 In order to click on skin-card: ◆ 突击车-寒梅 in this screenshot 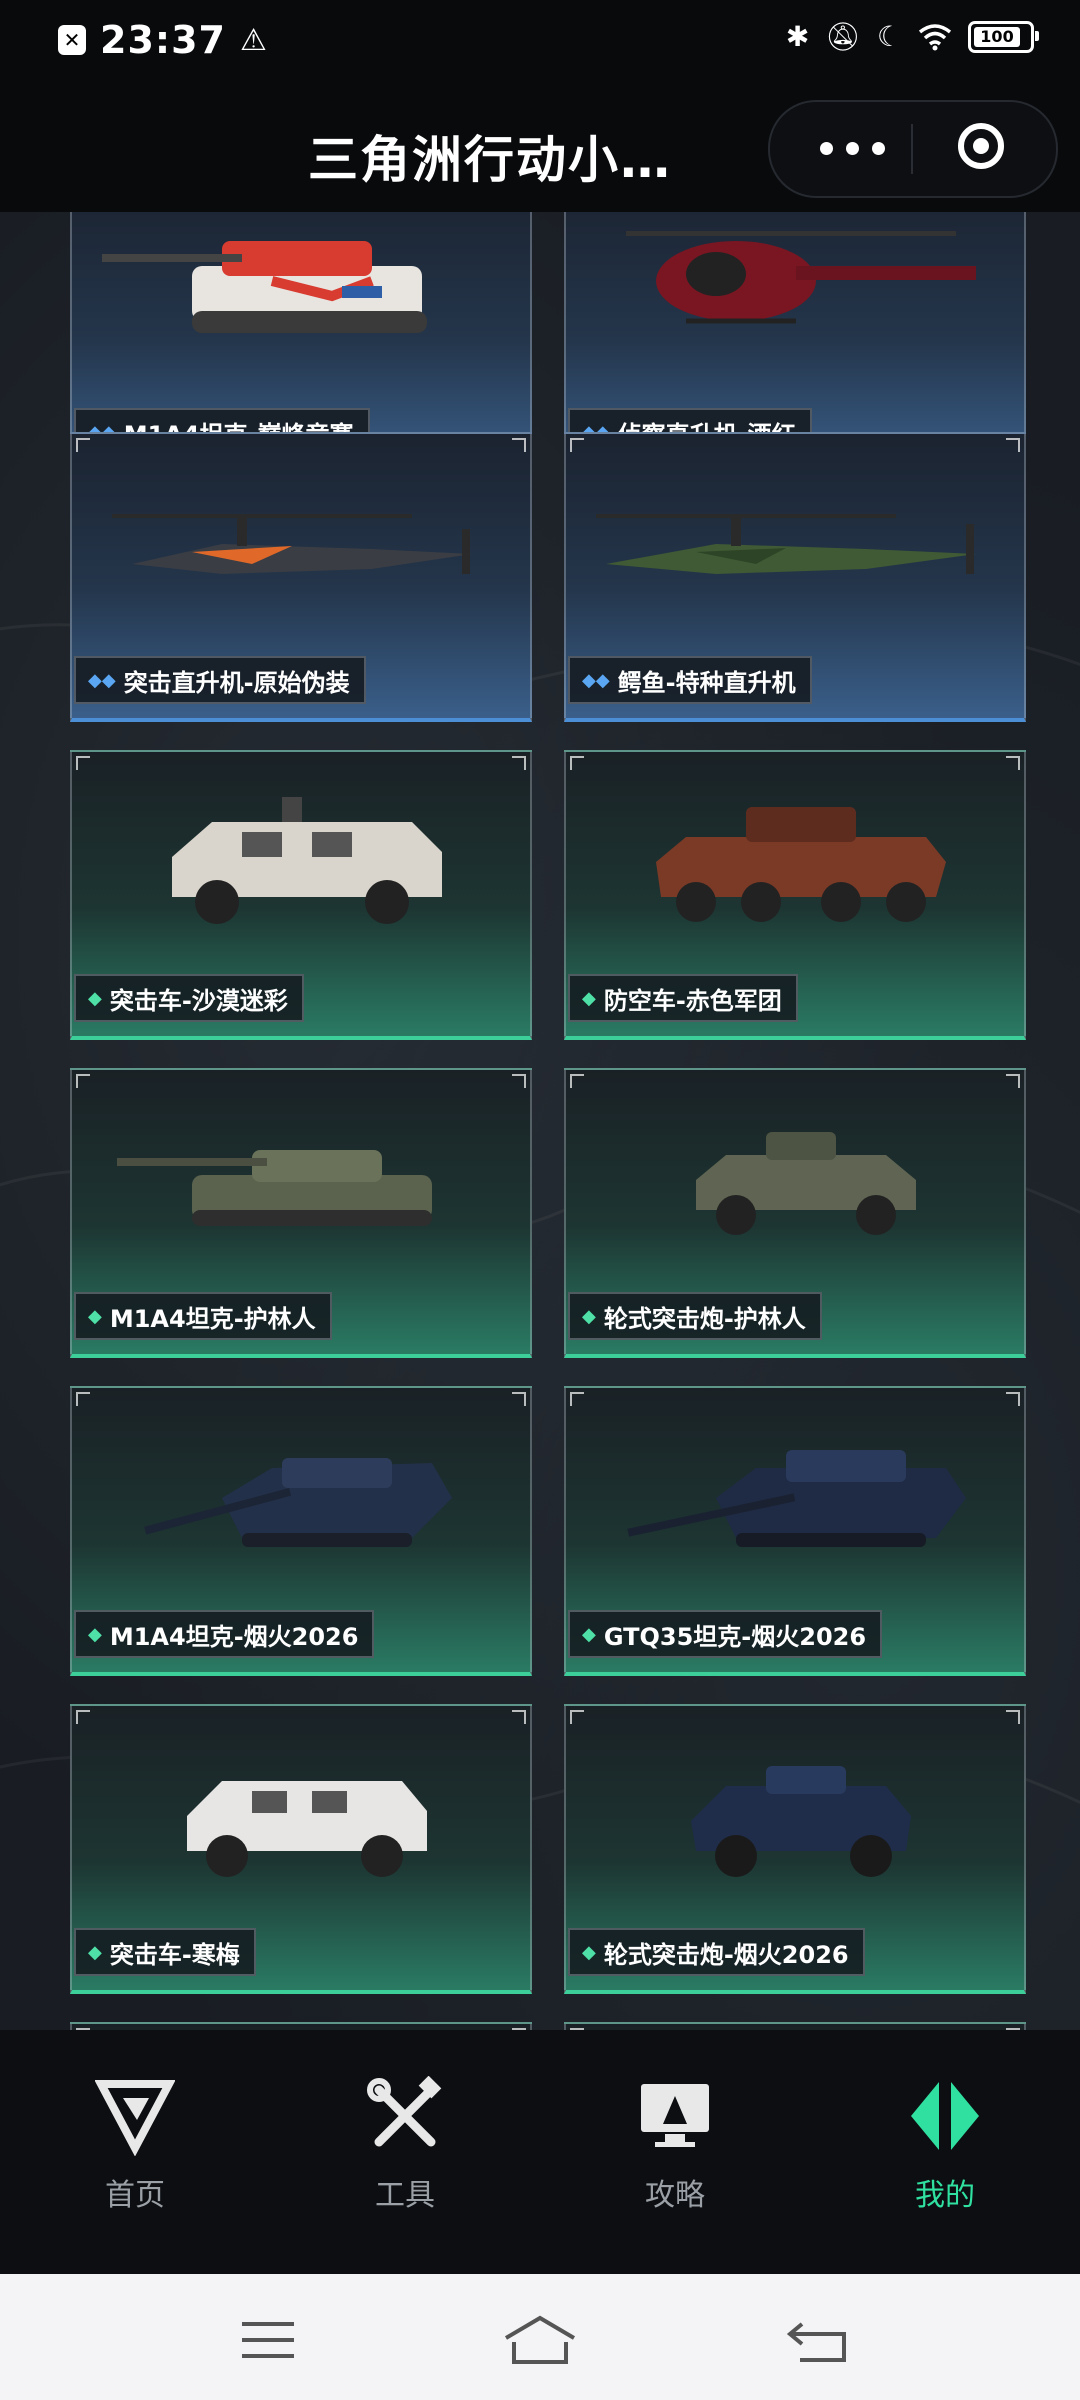, I will do `click(301, 1849)`.